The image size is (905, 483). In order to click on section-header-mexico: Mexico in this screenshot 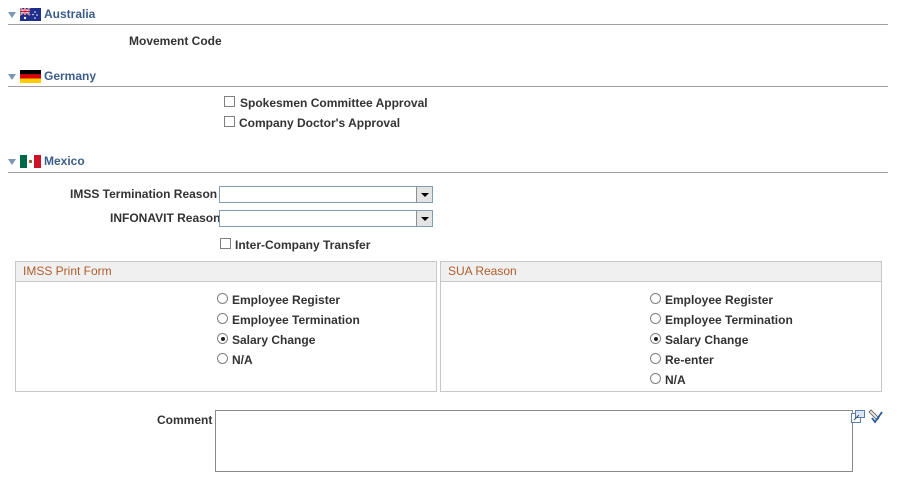, I will do `click(46, 161)`.